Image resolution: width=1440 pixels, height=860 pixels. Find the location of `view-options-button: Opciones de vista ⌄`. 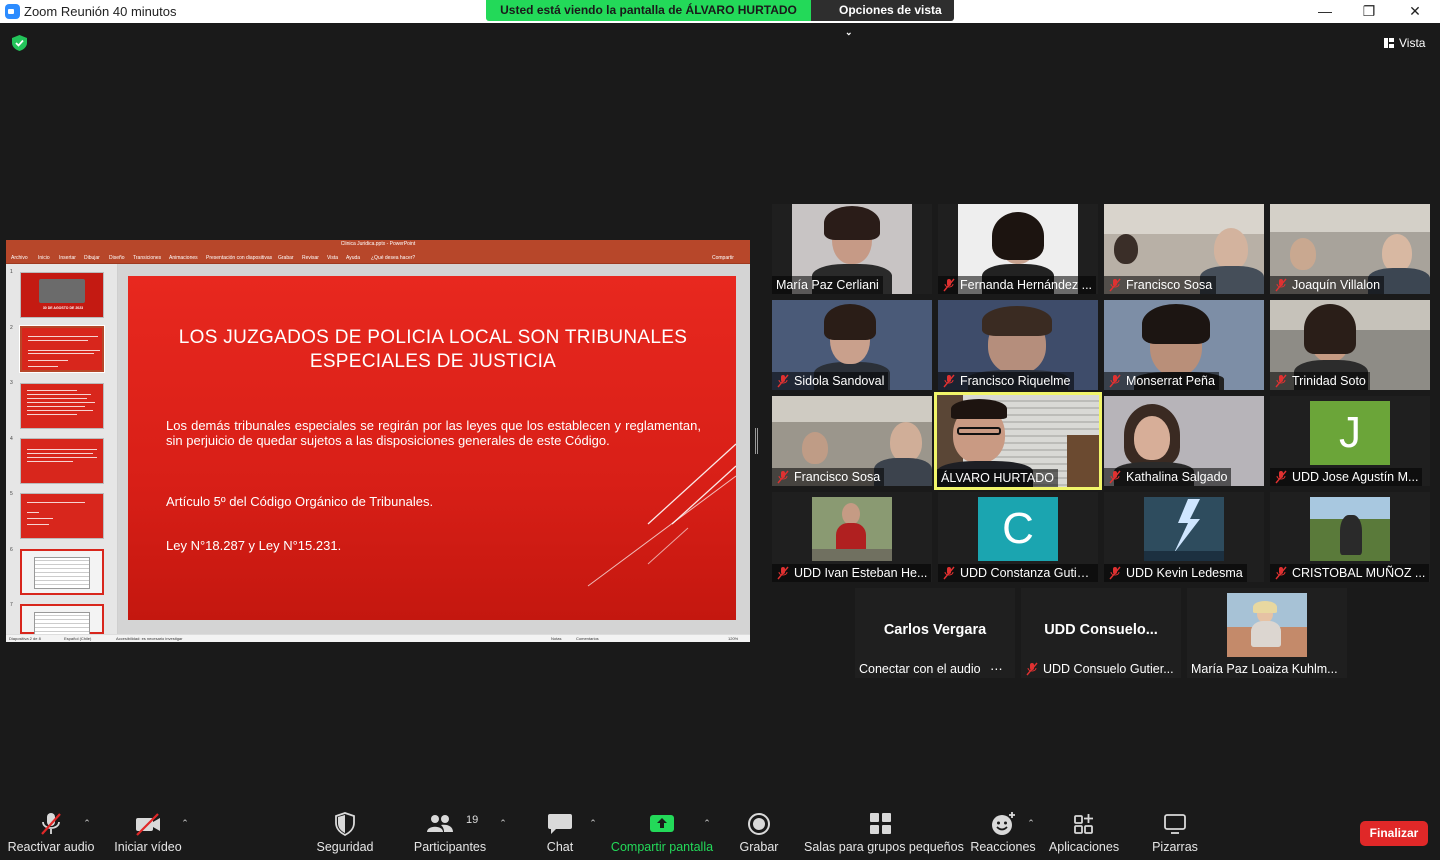

view-options-button: Opciones de vista ⌄ is located at coordinates (882, 18).